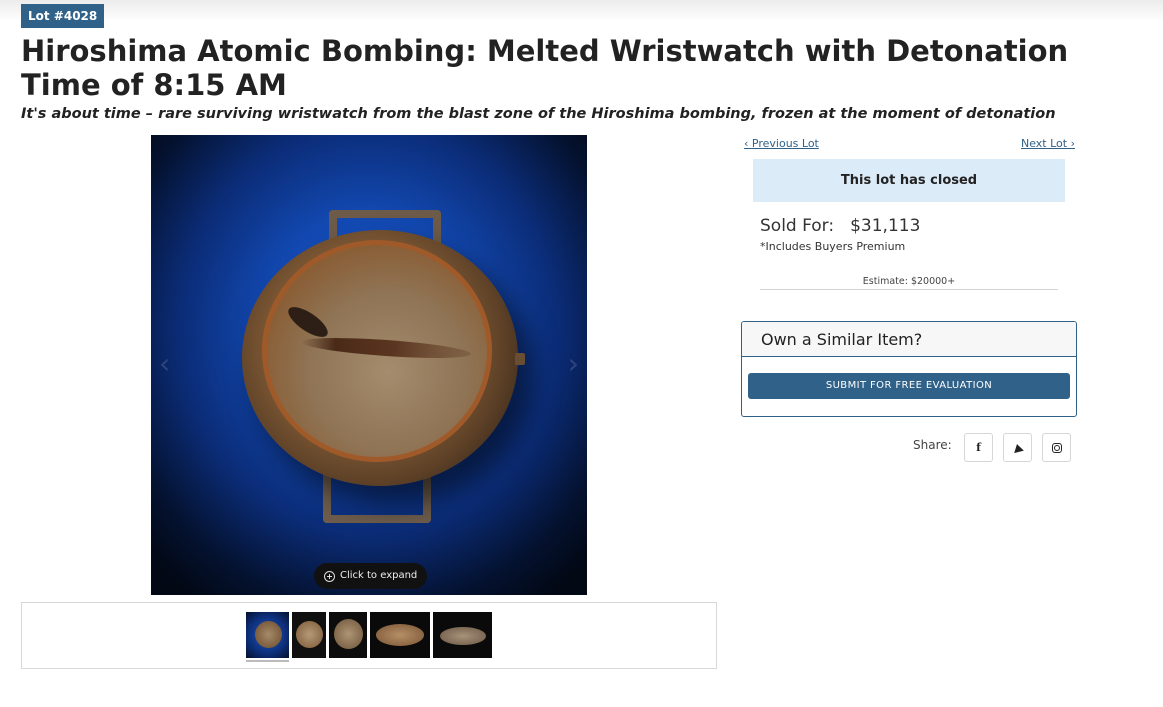 This screenshot has height=707, width=1163. What do you see at coordinates (909, 386) in the screenshot?
I see `submit-evaluation-button: SUBMIT FOR FREE EVALUATION` at bounding box center [909, 386].